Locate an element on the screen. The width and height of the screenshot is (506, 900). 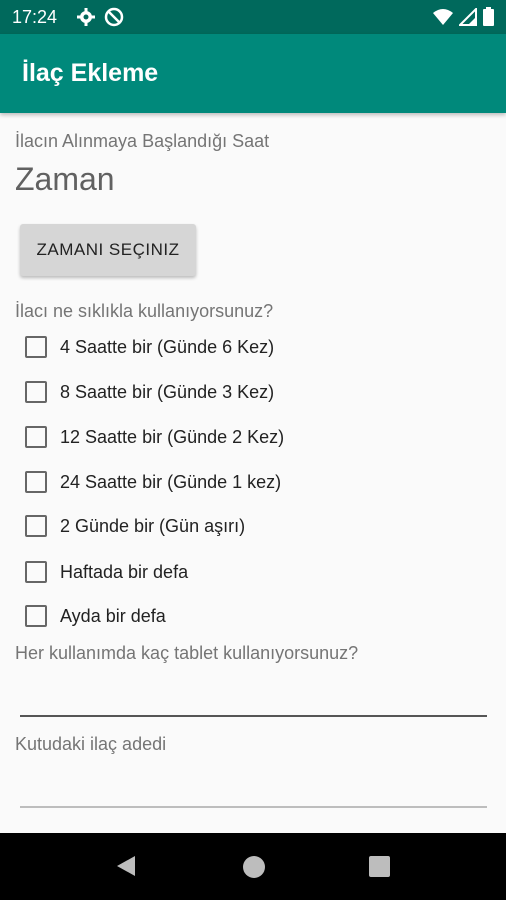
checkbox-label: Ayda bir defa is located at coordinates (113, 615).